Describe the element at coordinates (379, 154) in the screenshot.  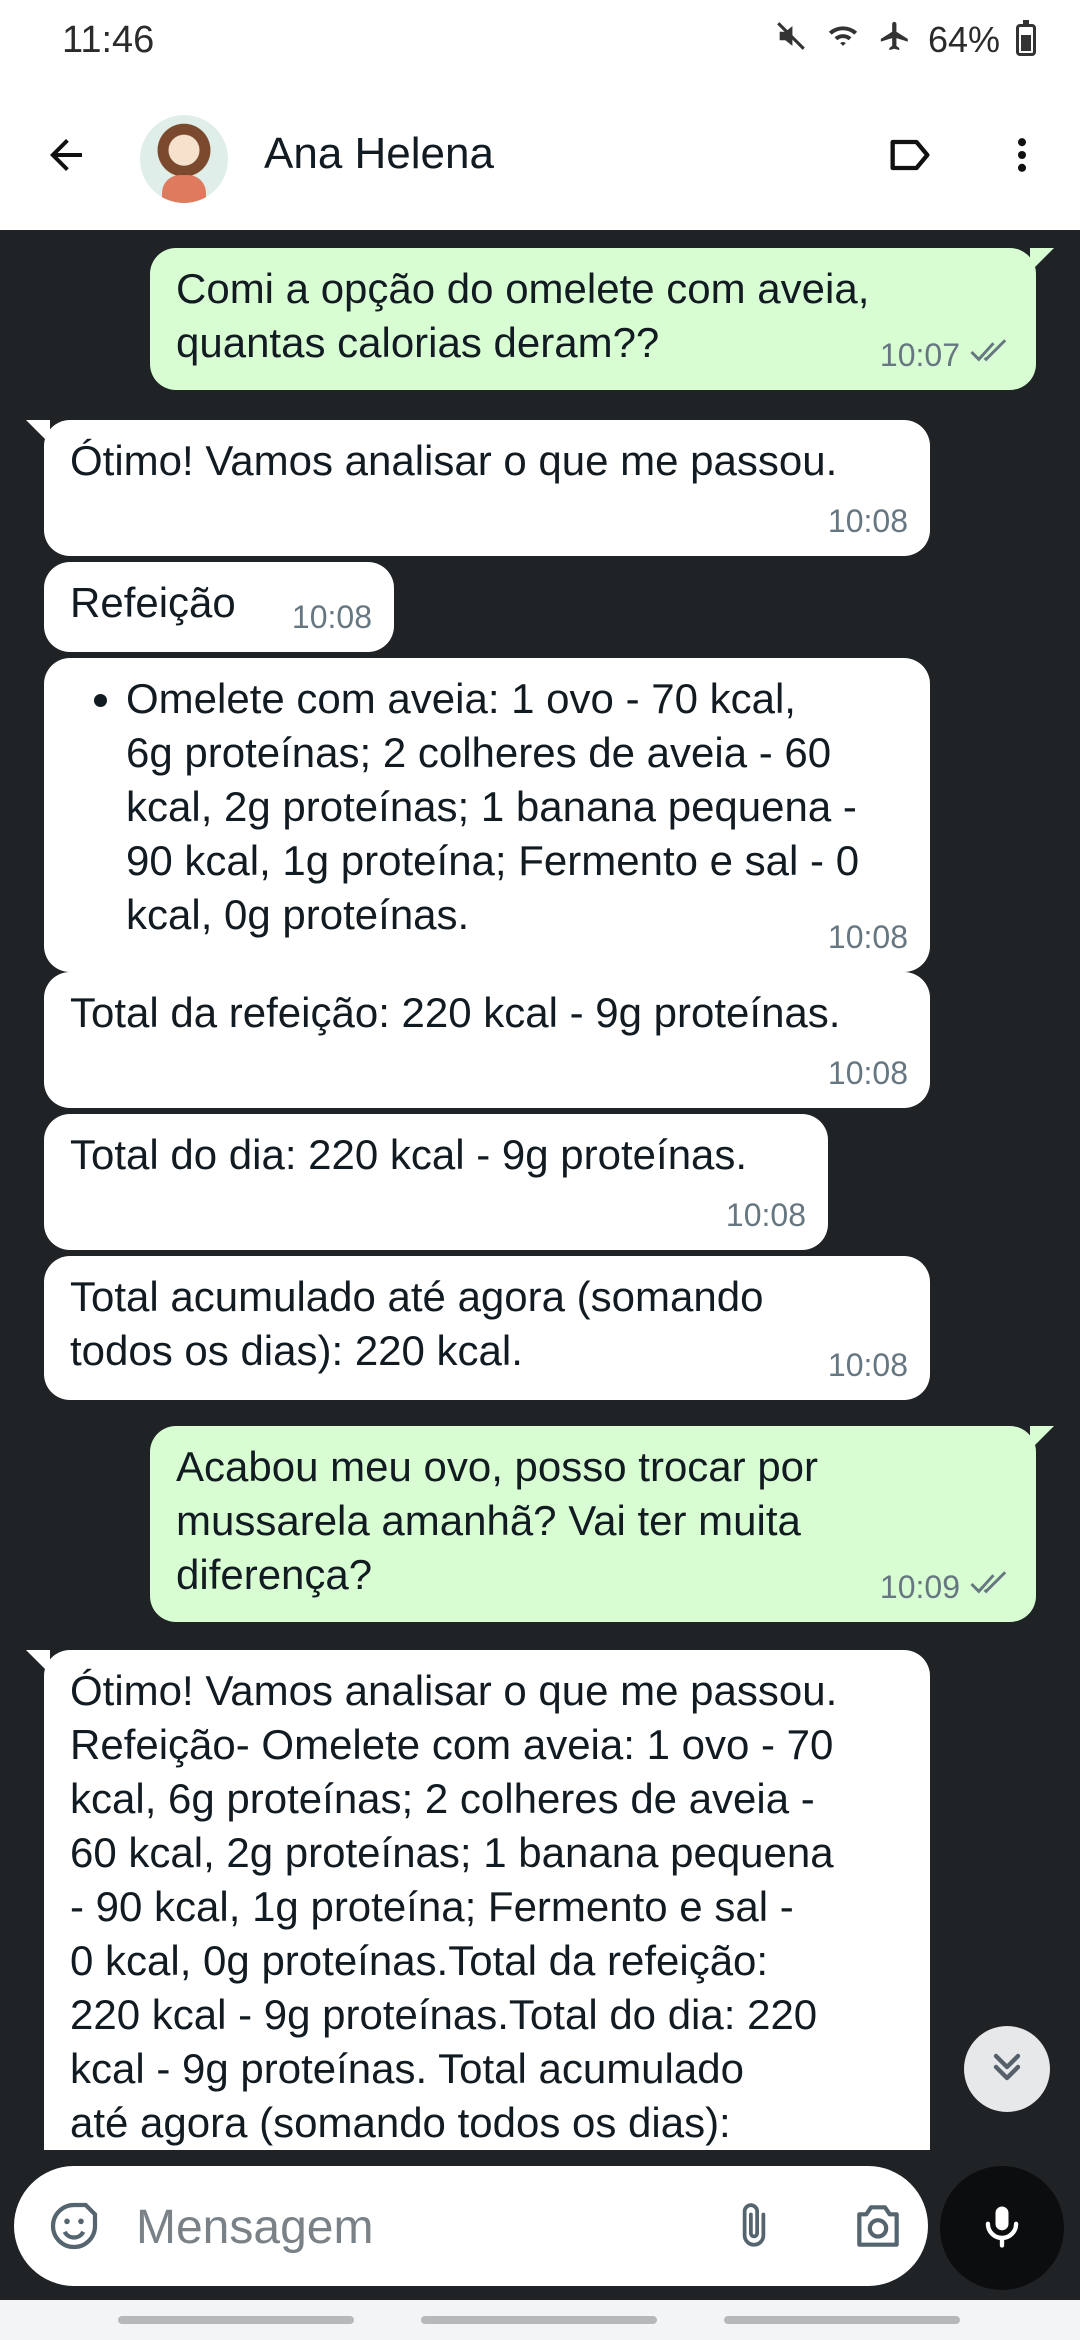
I see `contact-name: Ana Helena` at that location.